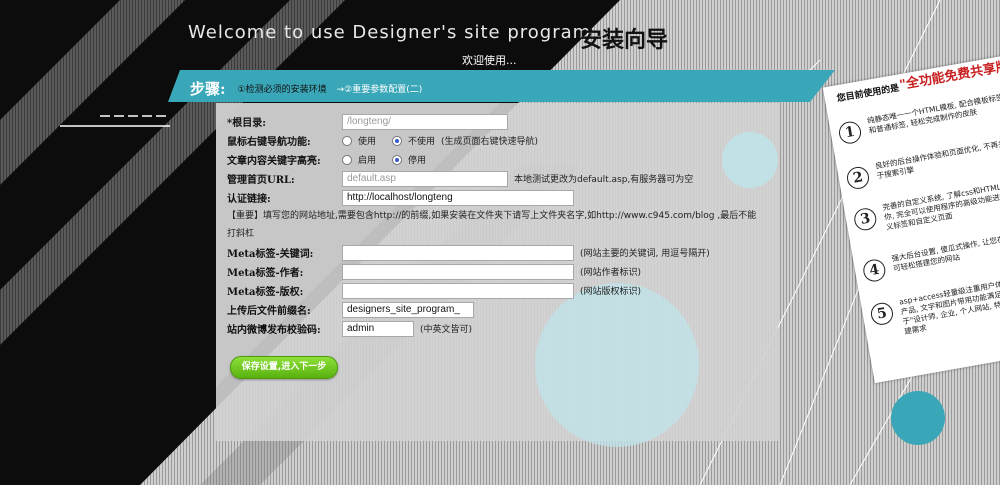 This screenshot has height=485, width=1000. Describe the element at coordinates (359, 159) in the screenshot. I see `keyword-hl-option-on: 启用` at that location.